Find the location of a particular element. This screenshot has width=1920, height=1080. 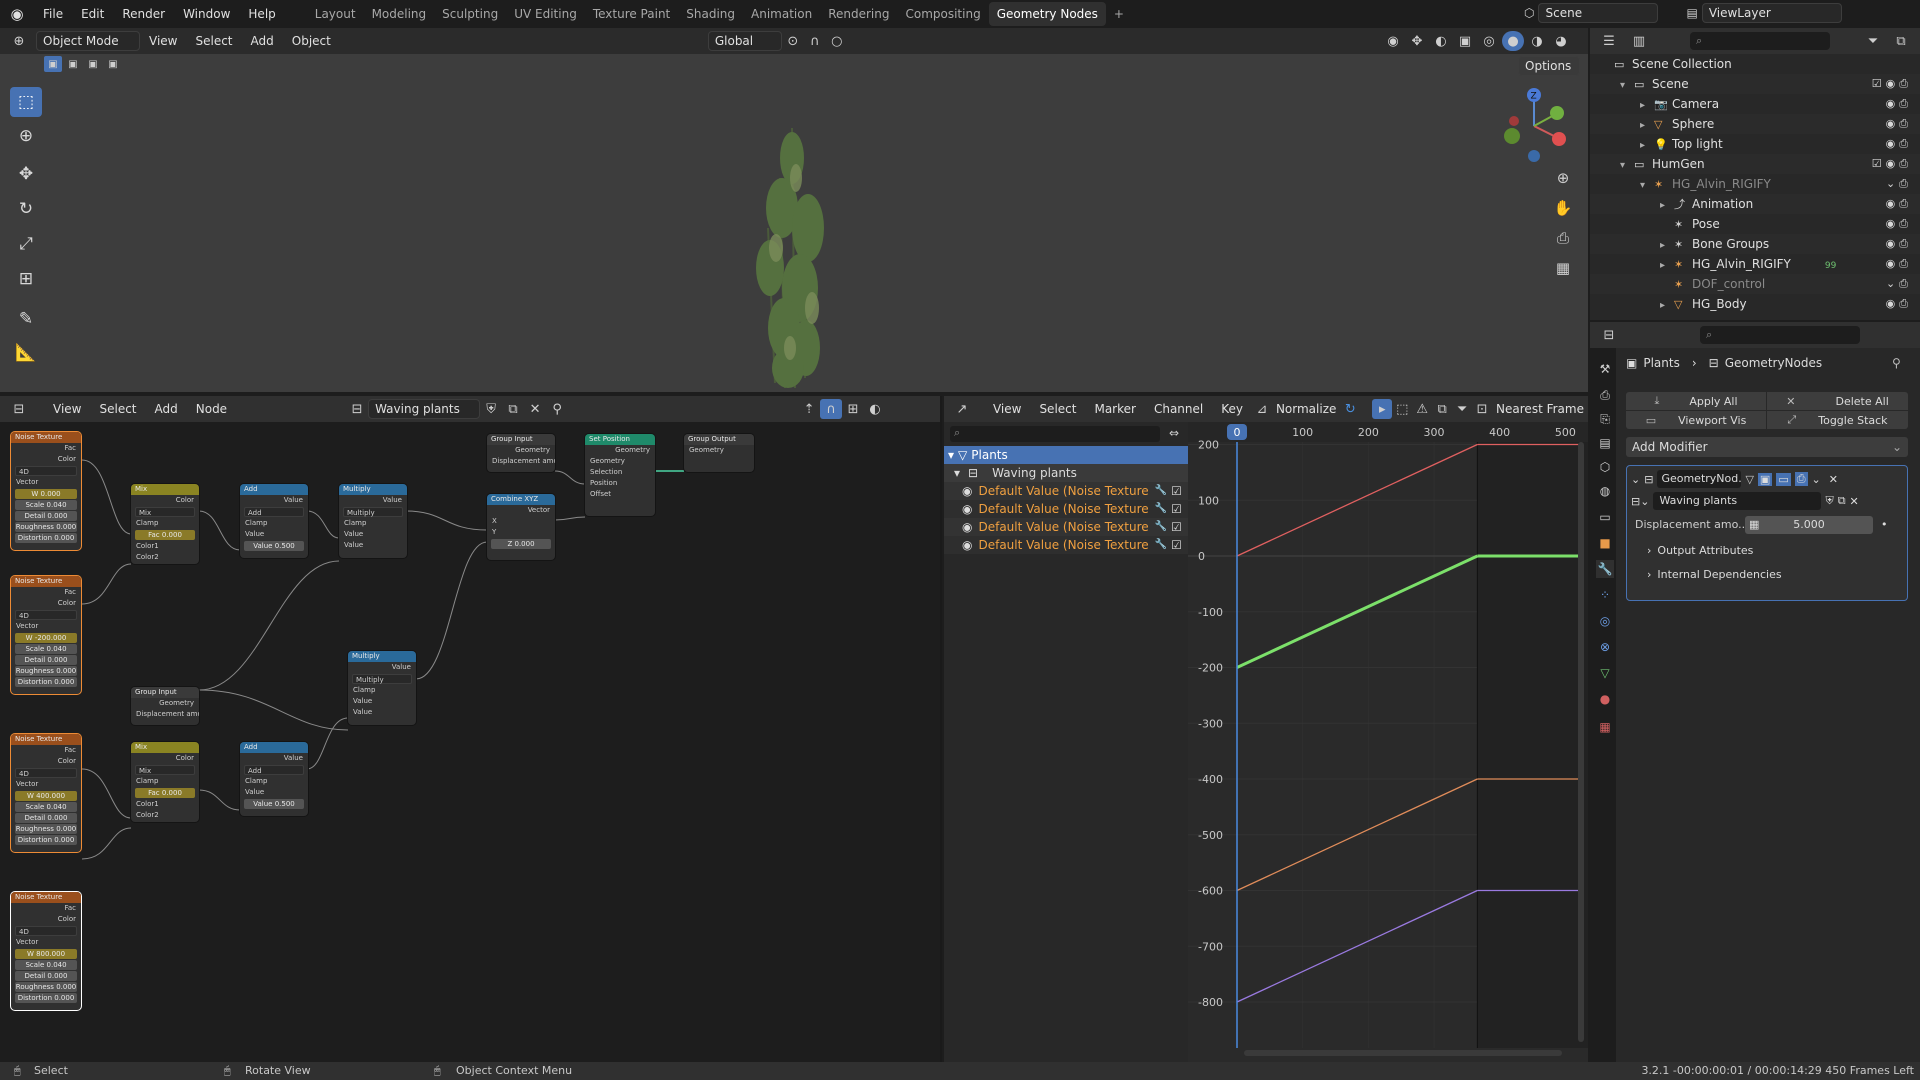

tab-texture-paint: Texture Paint is located at coordinates (631, 14).